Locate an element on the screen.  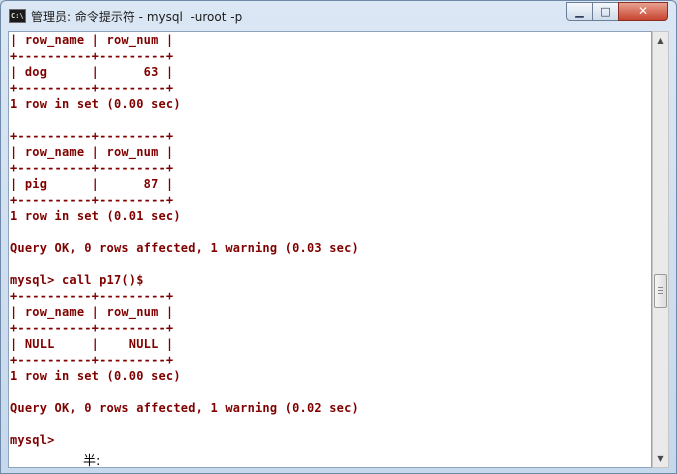
scrollbar-thumb is located at coordinates (660, 291).